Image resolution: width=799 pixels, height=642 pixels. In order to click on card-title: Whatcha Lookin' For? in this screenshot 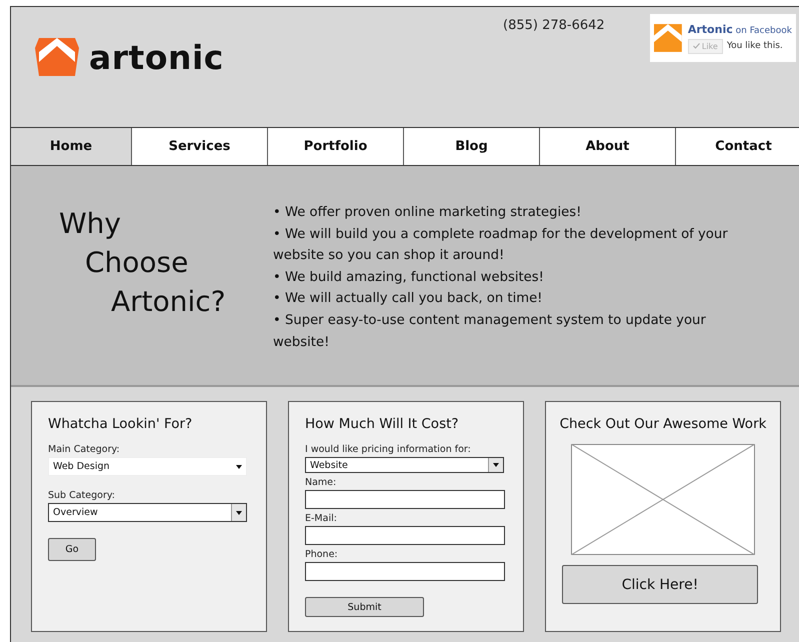, I will do `click(121, 424)`.